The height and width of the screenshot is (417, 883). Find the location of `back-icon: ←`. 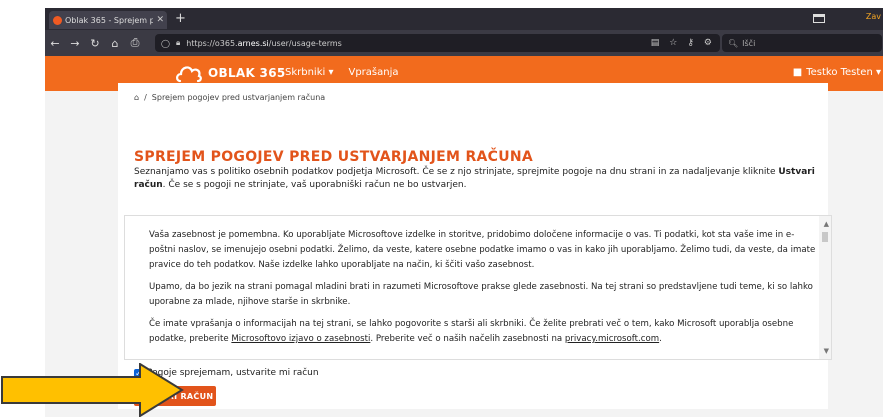

back-icon: ← is located at coordinates (55, 43).